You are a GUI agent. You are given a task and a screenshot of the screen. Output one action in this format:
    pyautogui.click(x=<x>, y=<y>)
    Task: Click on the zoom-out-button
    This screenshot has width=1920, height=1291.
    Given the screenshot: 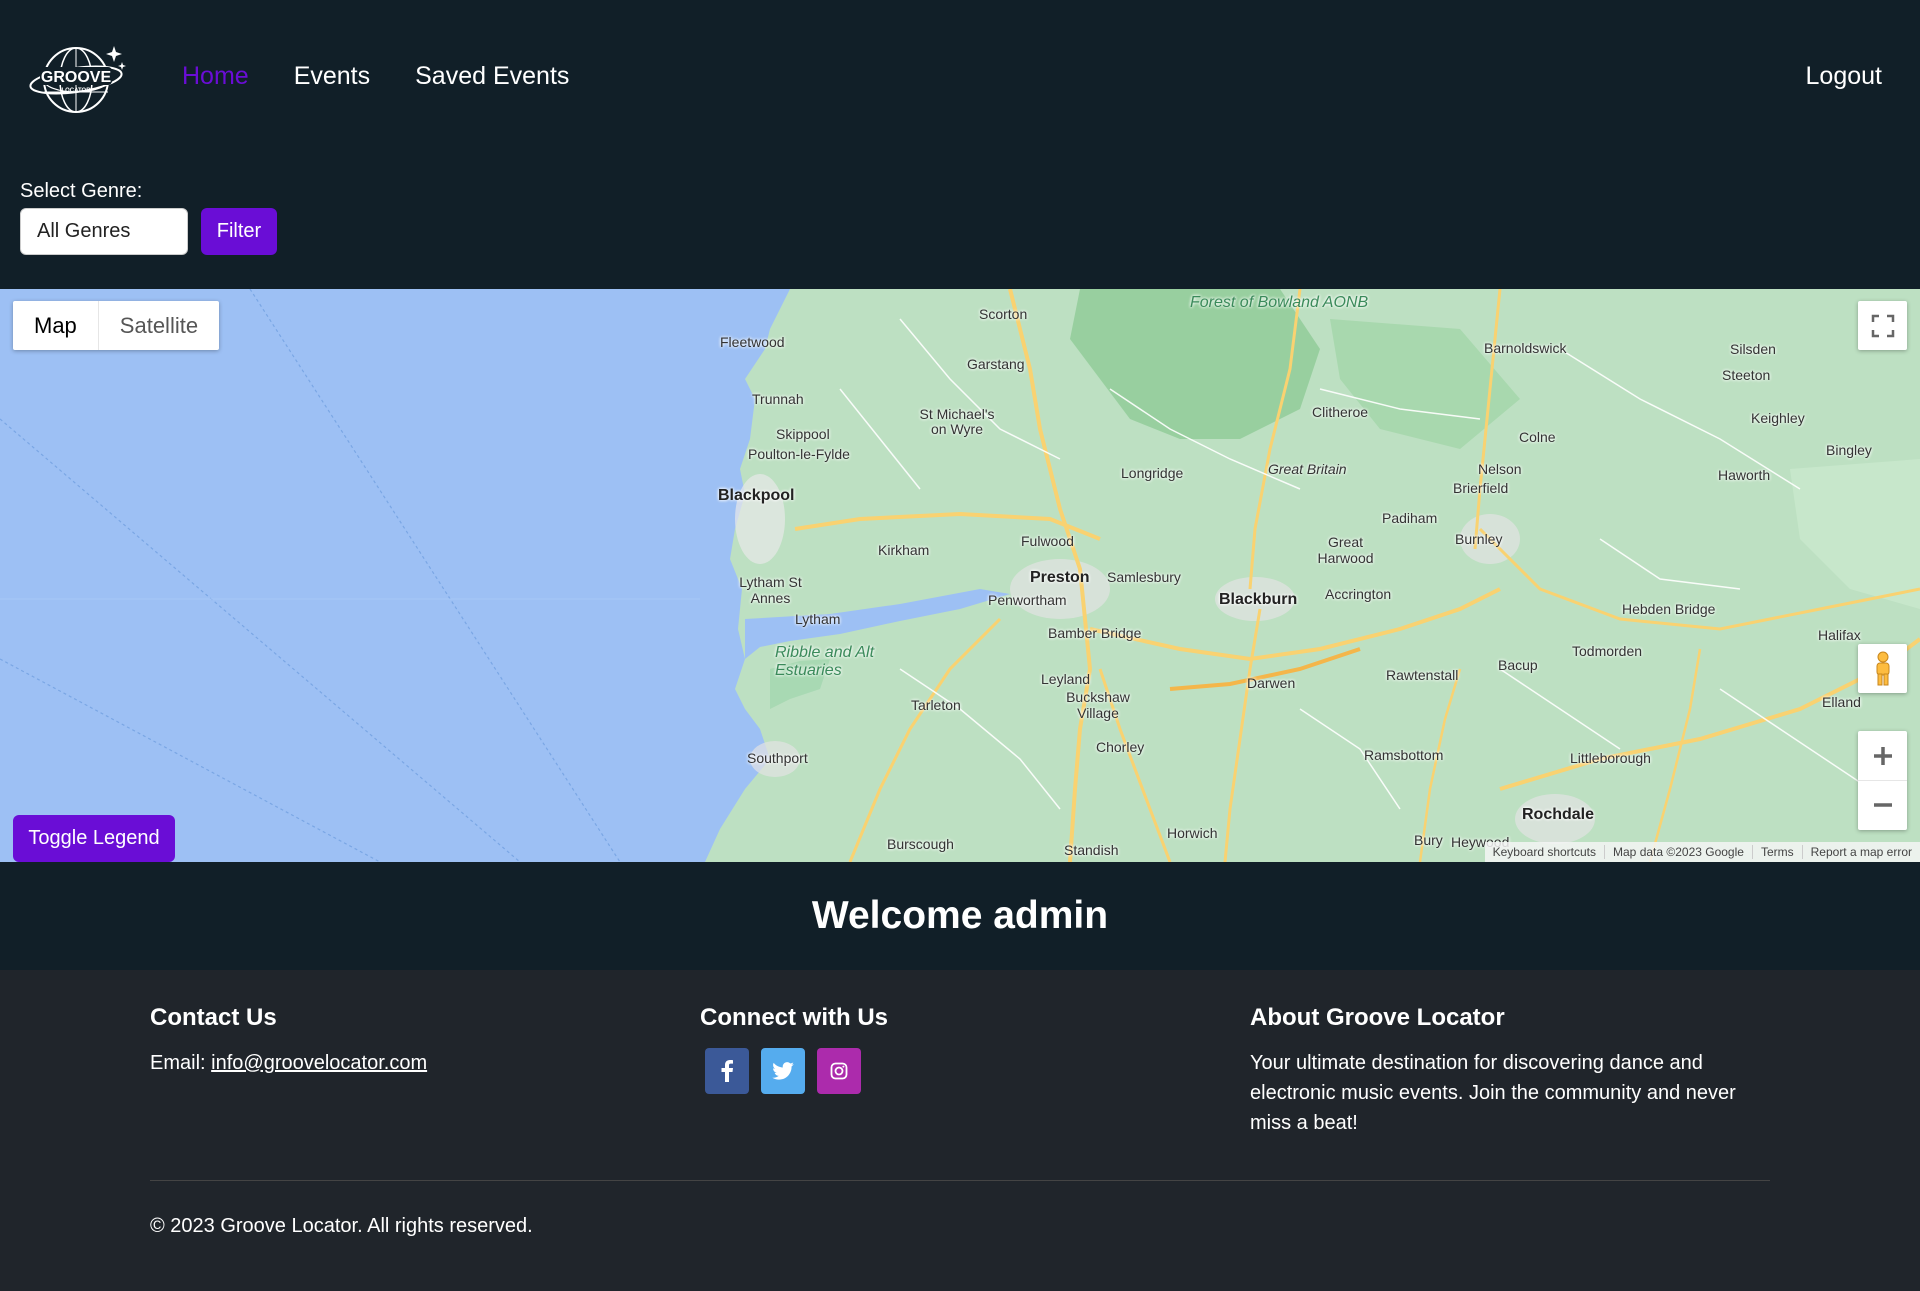 What is the action you would take?
    pyautogui.click(x=1882, y=805)
    